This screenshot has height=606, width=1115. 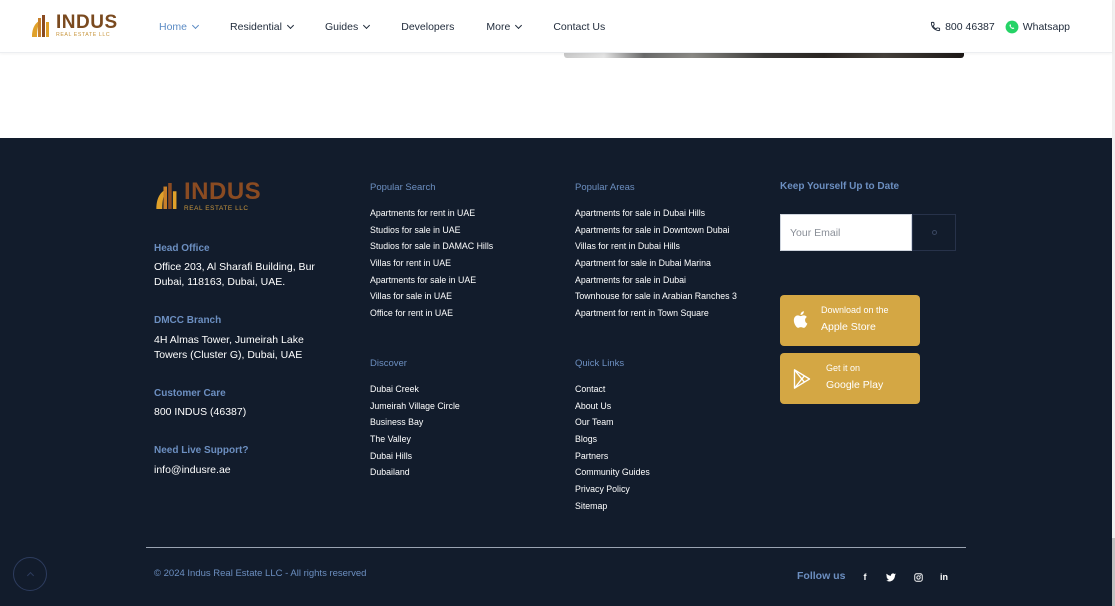 I want to click on list-item: Apartments for sale in Dubai Hills, so click(x=656, y=213).